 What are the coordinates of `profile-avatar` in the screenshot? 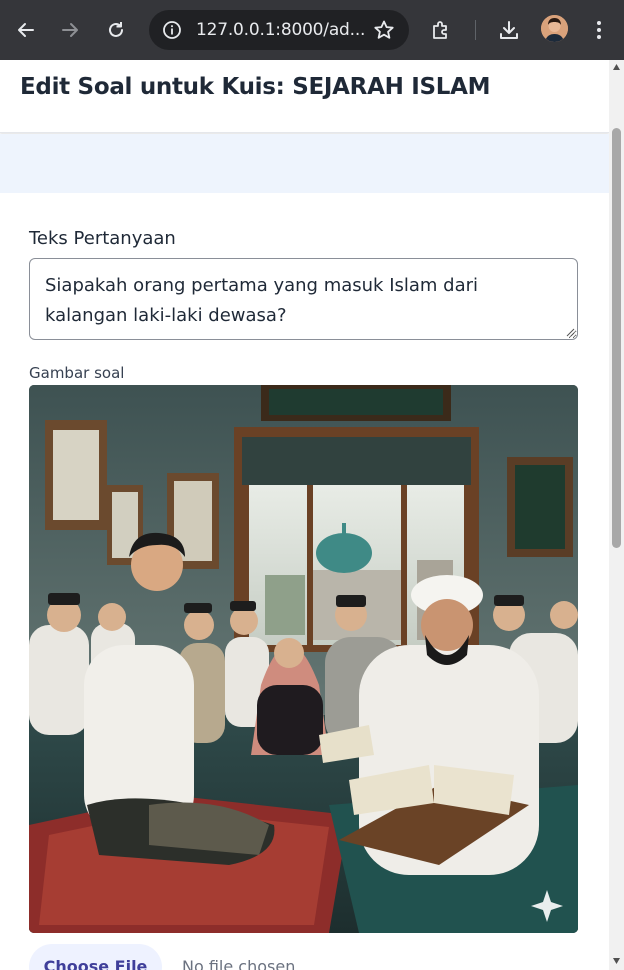 It's located at (554, 28).